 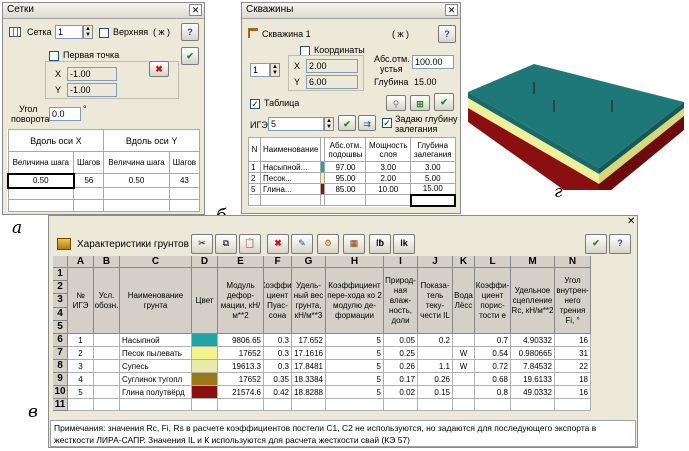 I want to click on column-letter: C, so click(x=156, y=262).